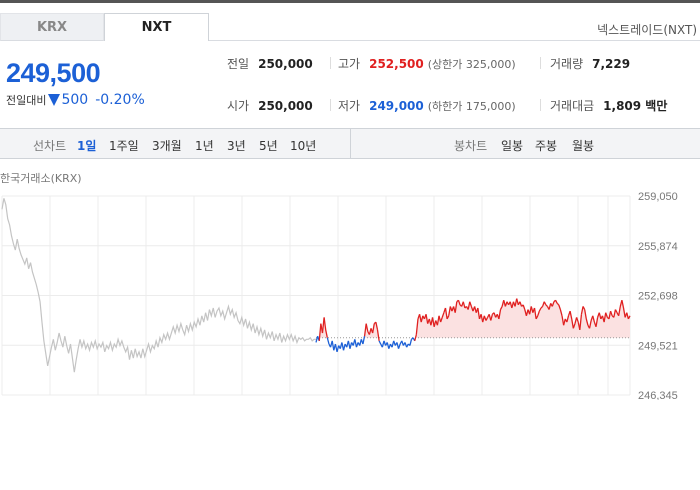 This screenshot has width=700, height=490. Describe the element at coordinates (572, 106) in the screenshot. I see `stat-amount-label: 거래대금` at that location.